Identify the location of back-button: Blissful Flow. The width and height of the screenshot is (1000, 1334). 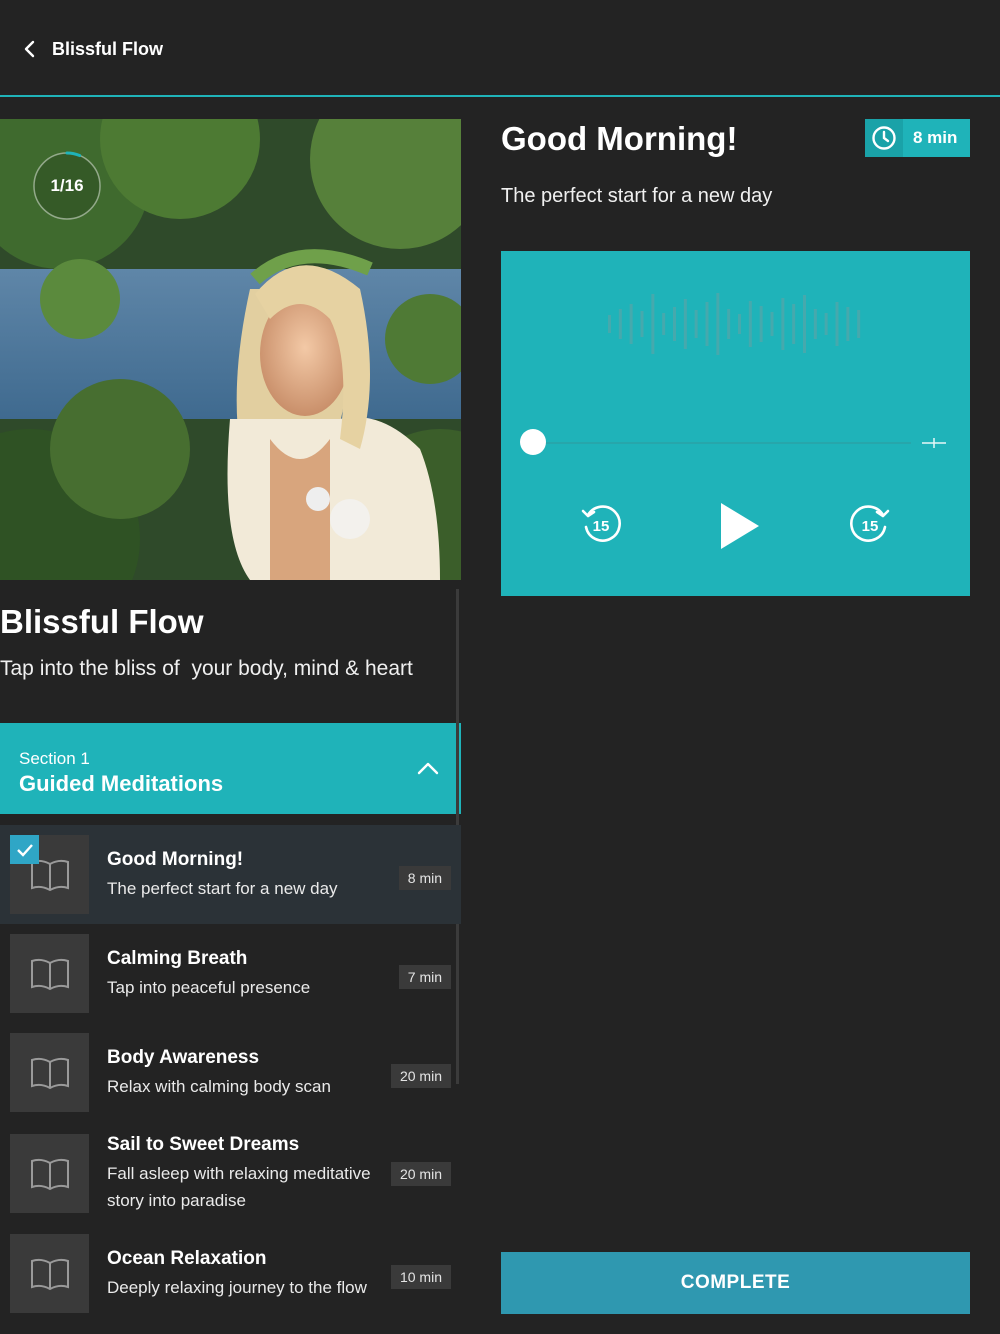
(91, 49).